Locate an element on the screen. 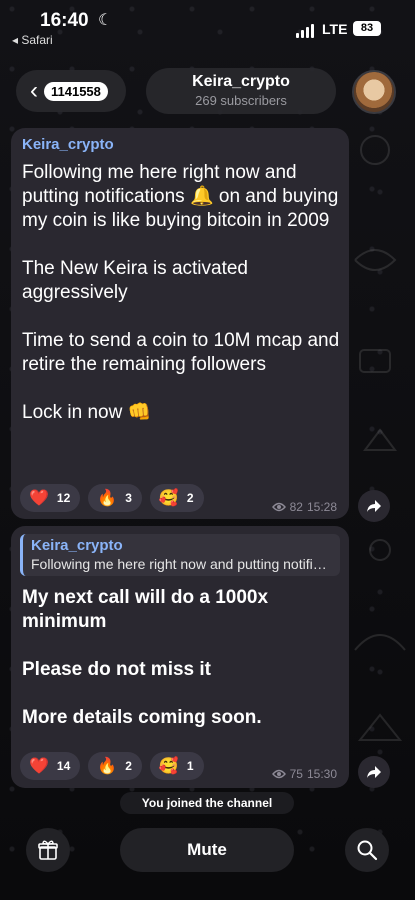  message-time: 15:28 is located at coordinates (321, 507).